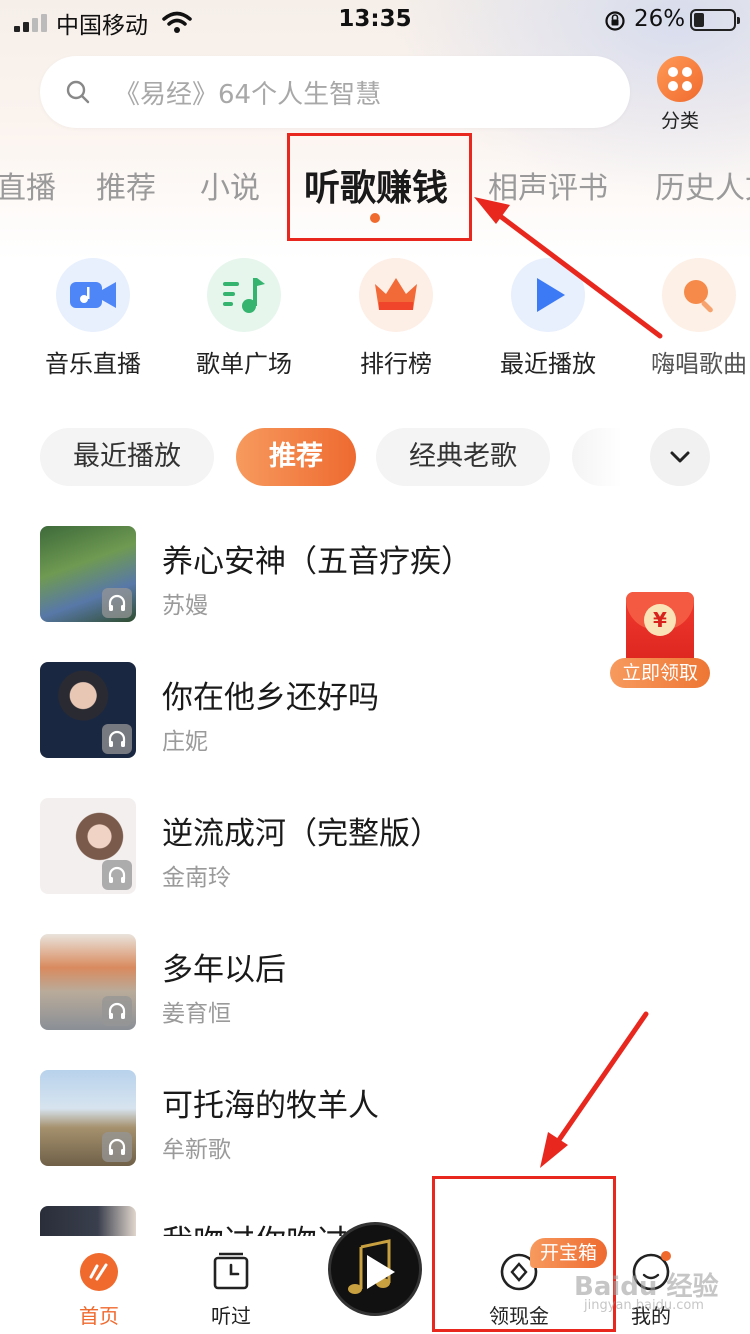  Describe the element at coordinates (270, 698) in the screenshot. I see `song-title: 你在他乡还好吗` at that location.